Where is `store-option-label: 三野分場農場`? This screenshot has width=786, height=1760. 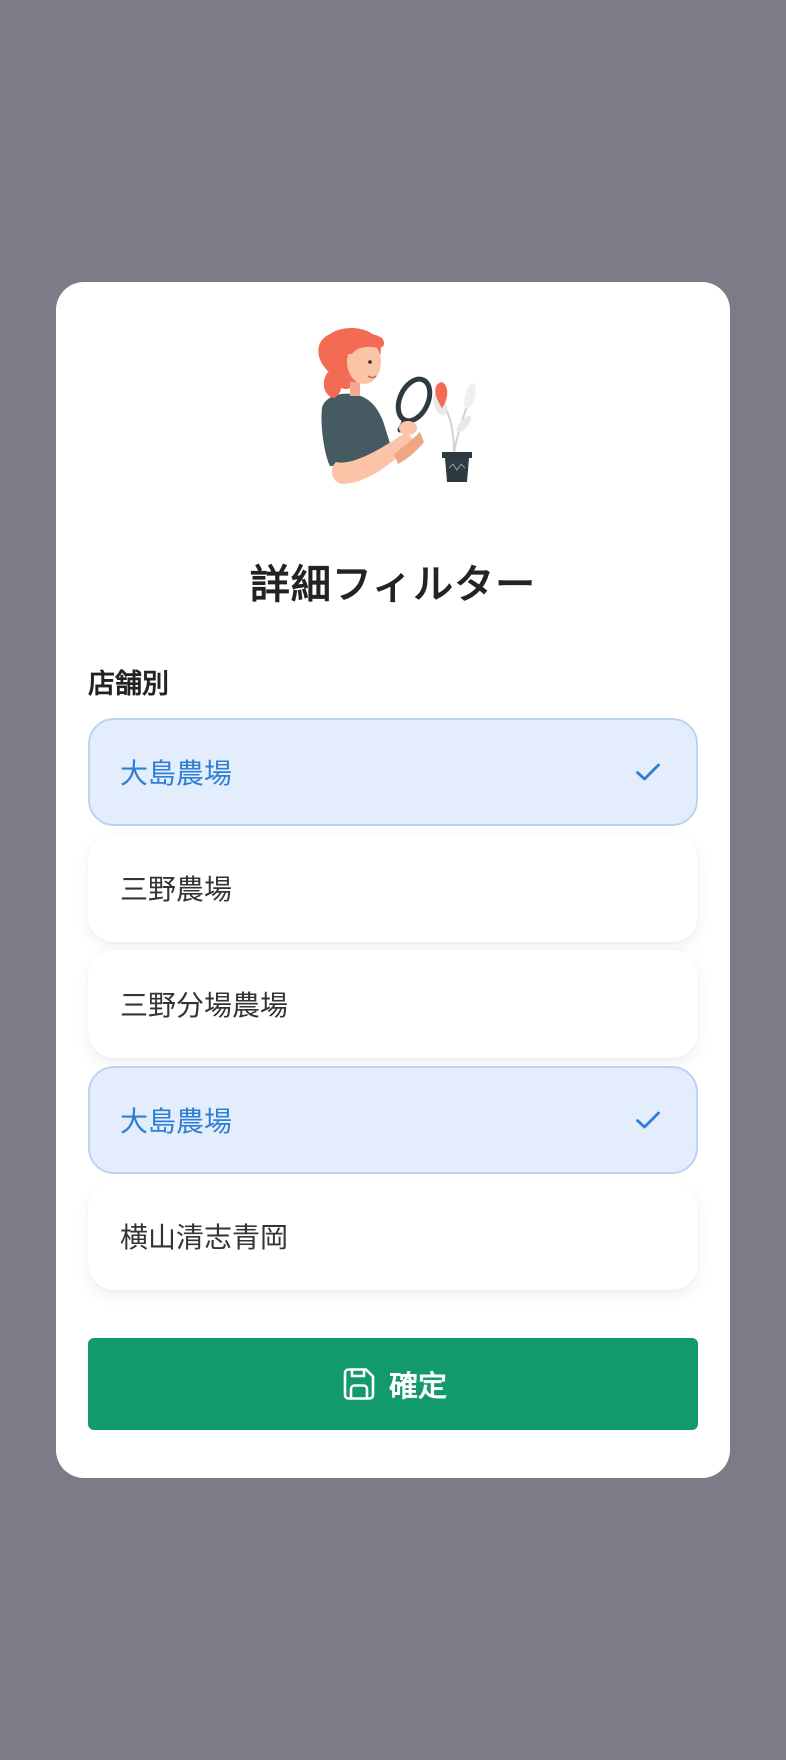 store-option-label: 三野分場農場 is located at coordinates (204, 1005).